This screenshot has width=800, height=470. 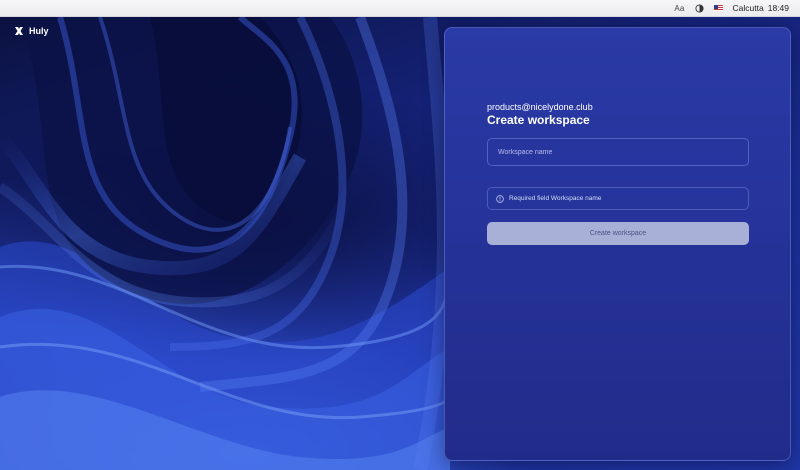 I want to click on clock: Calcutta 18:49, so click(x=761, y=8).